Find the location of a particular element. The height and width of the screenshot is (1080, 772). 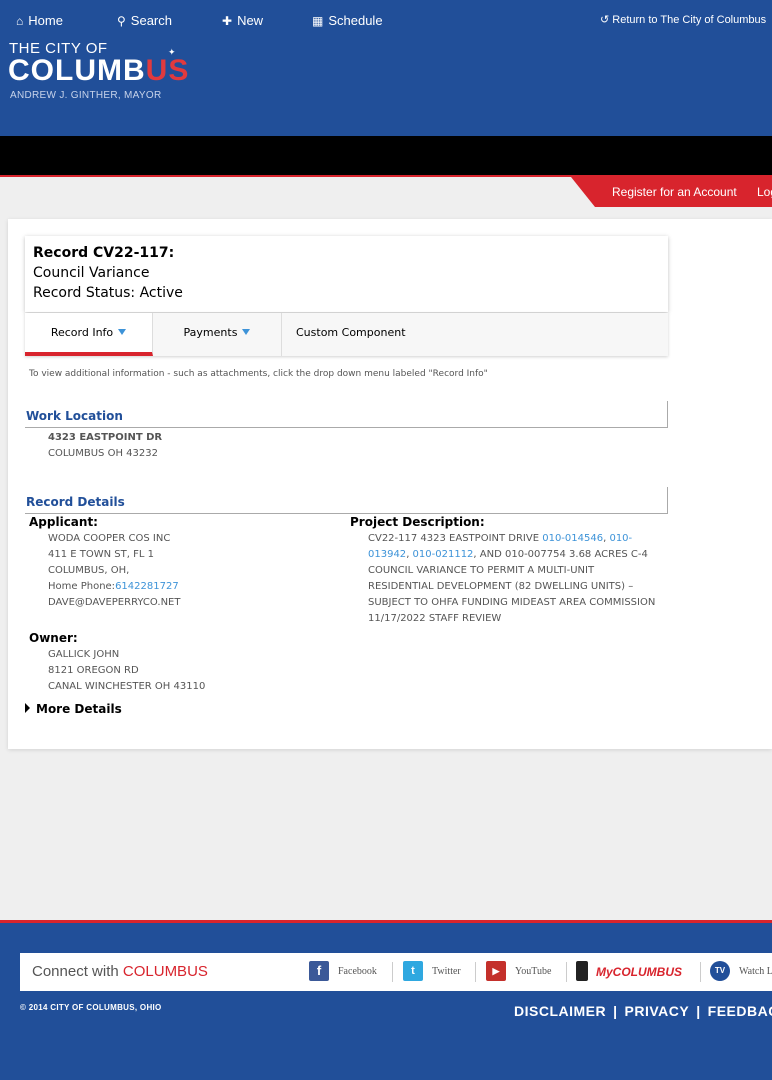

nav-return-link: ↺ Return to The City of Columbus is located at coordinates (683, 19).